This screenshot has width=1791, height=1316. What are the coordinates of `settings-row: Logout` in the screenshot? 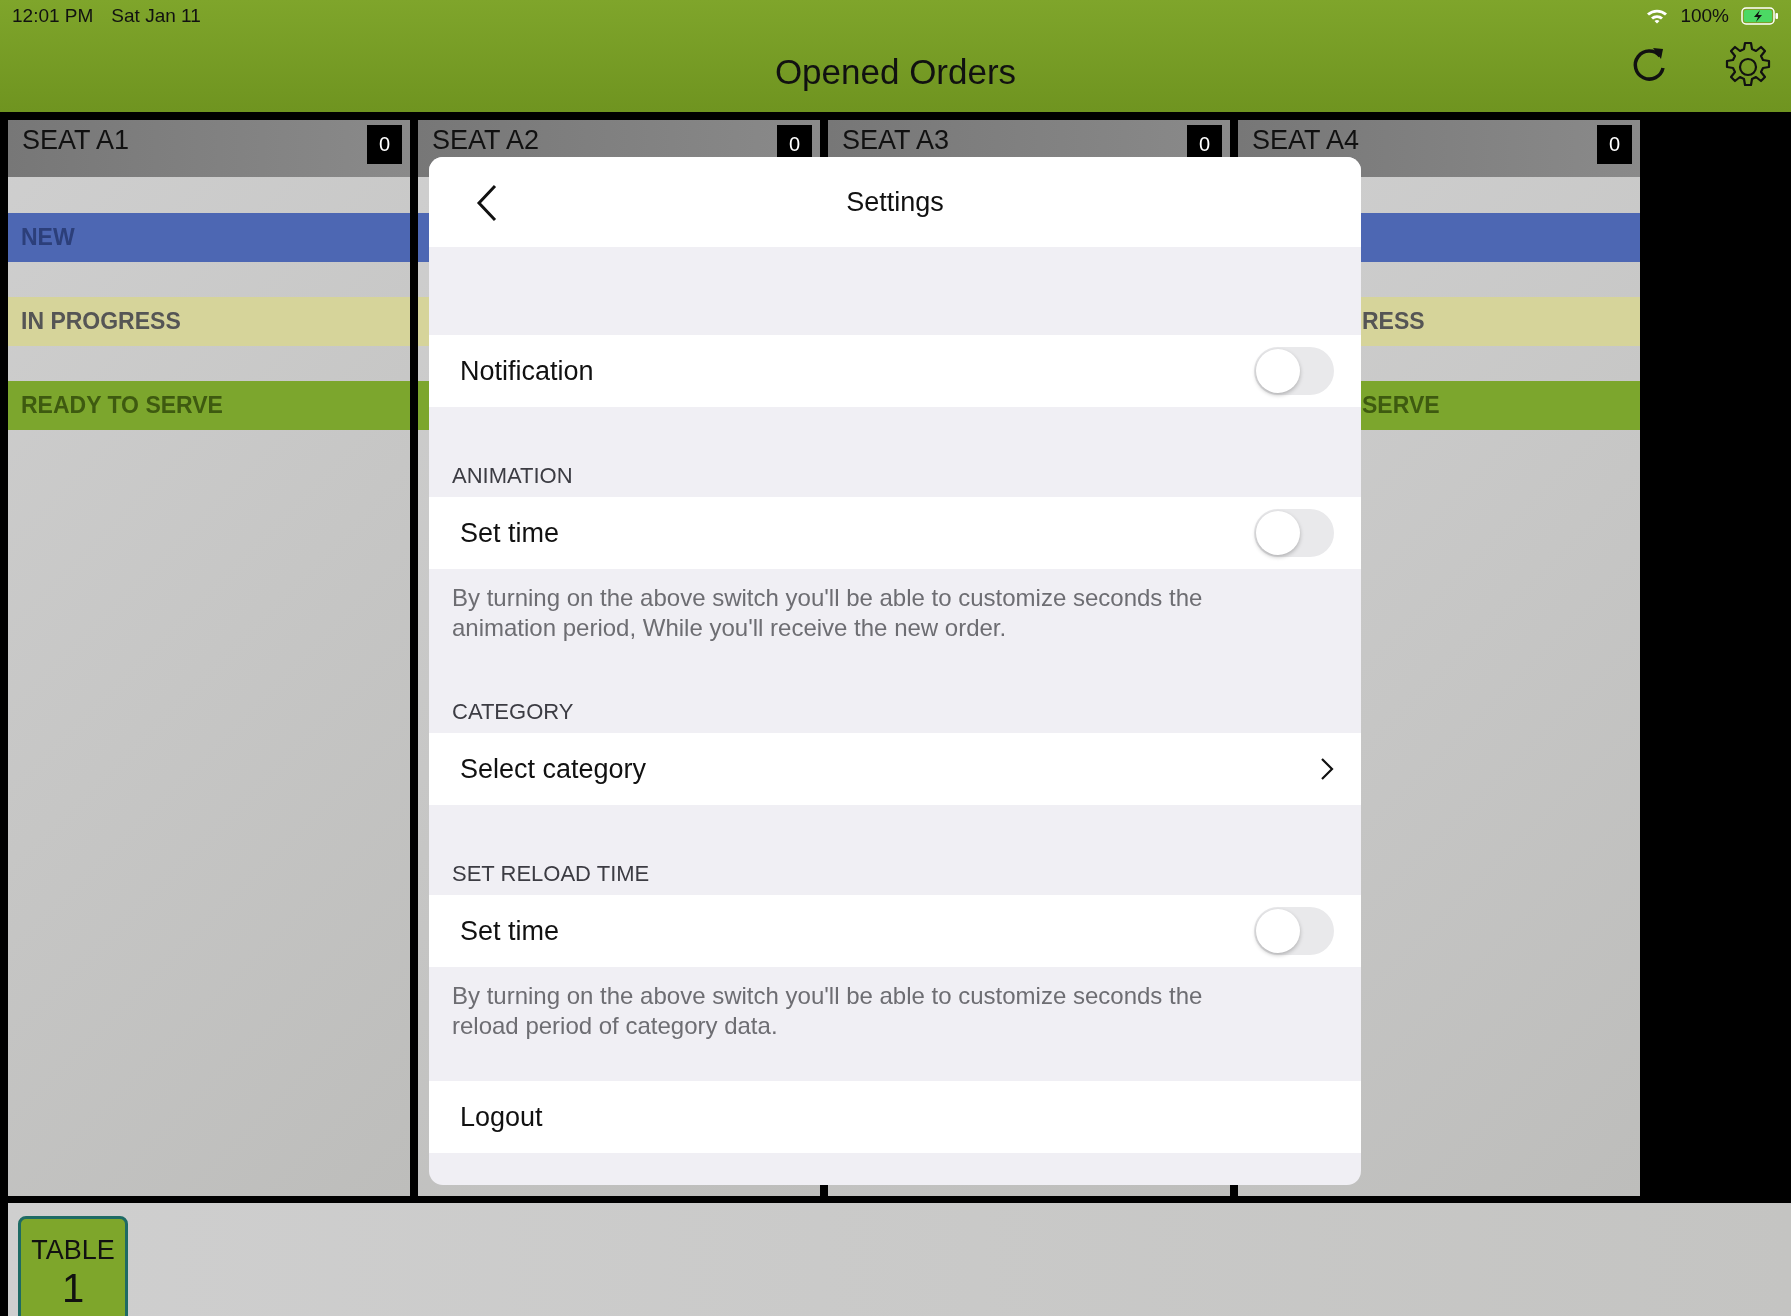 It's located at (895, 1117).